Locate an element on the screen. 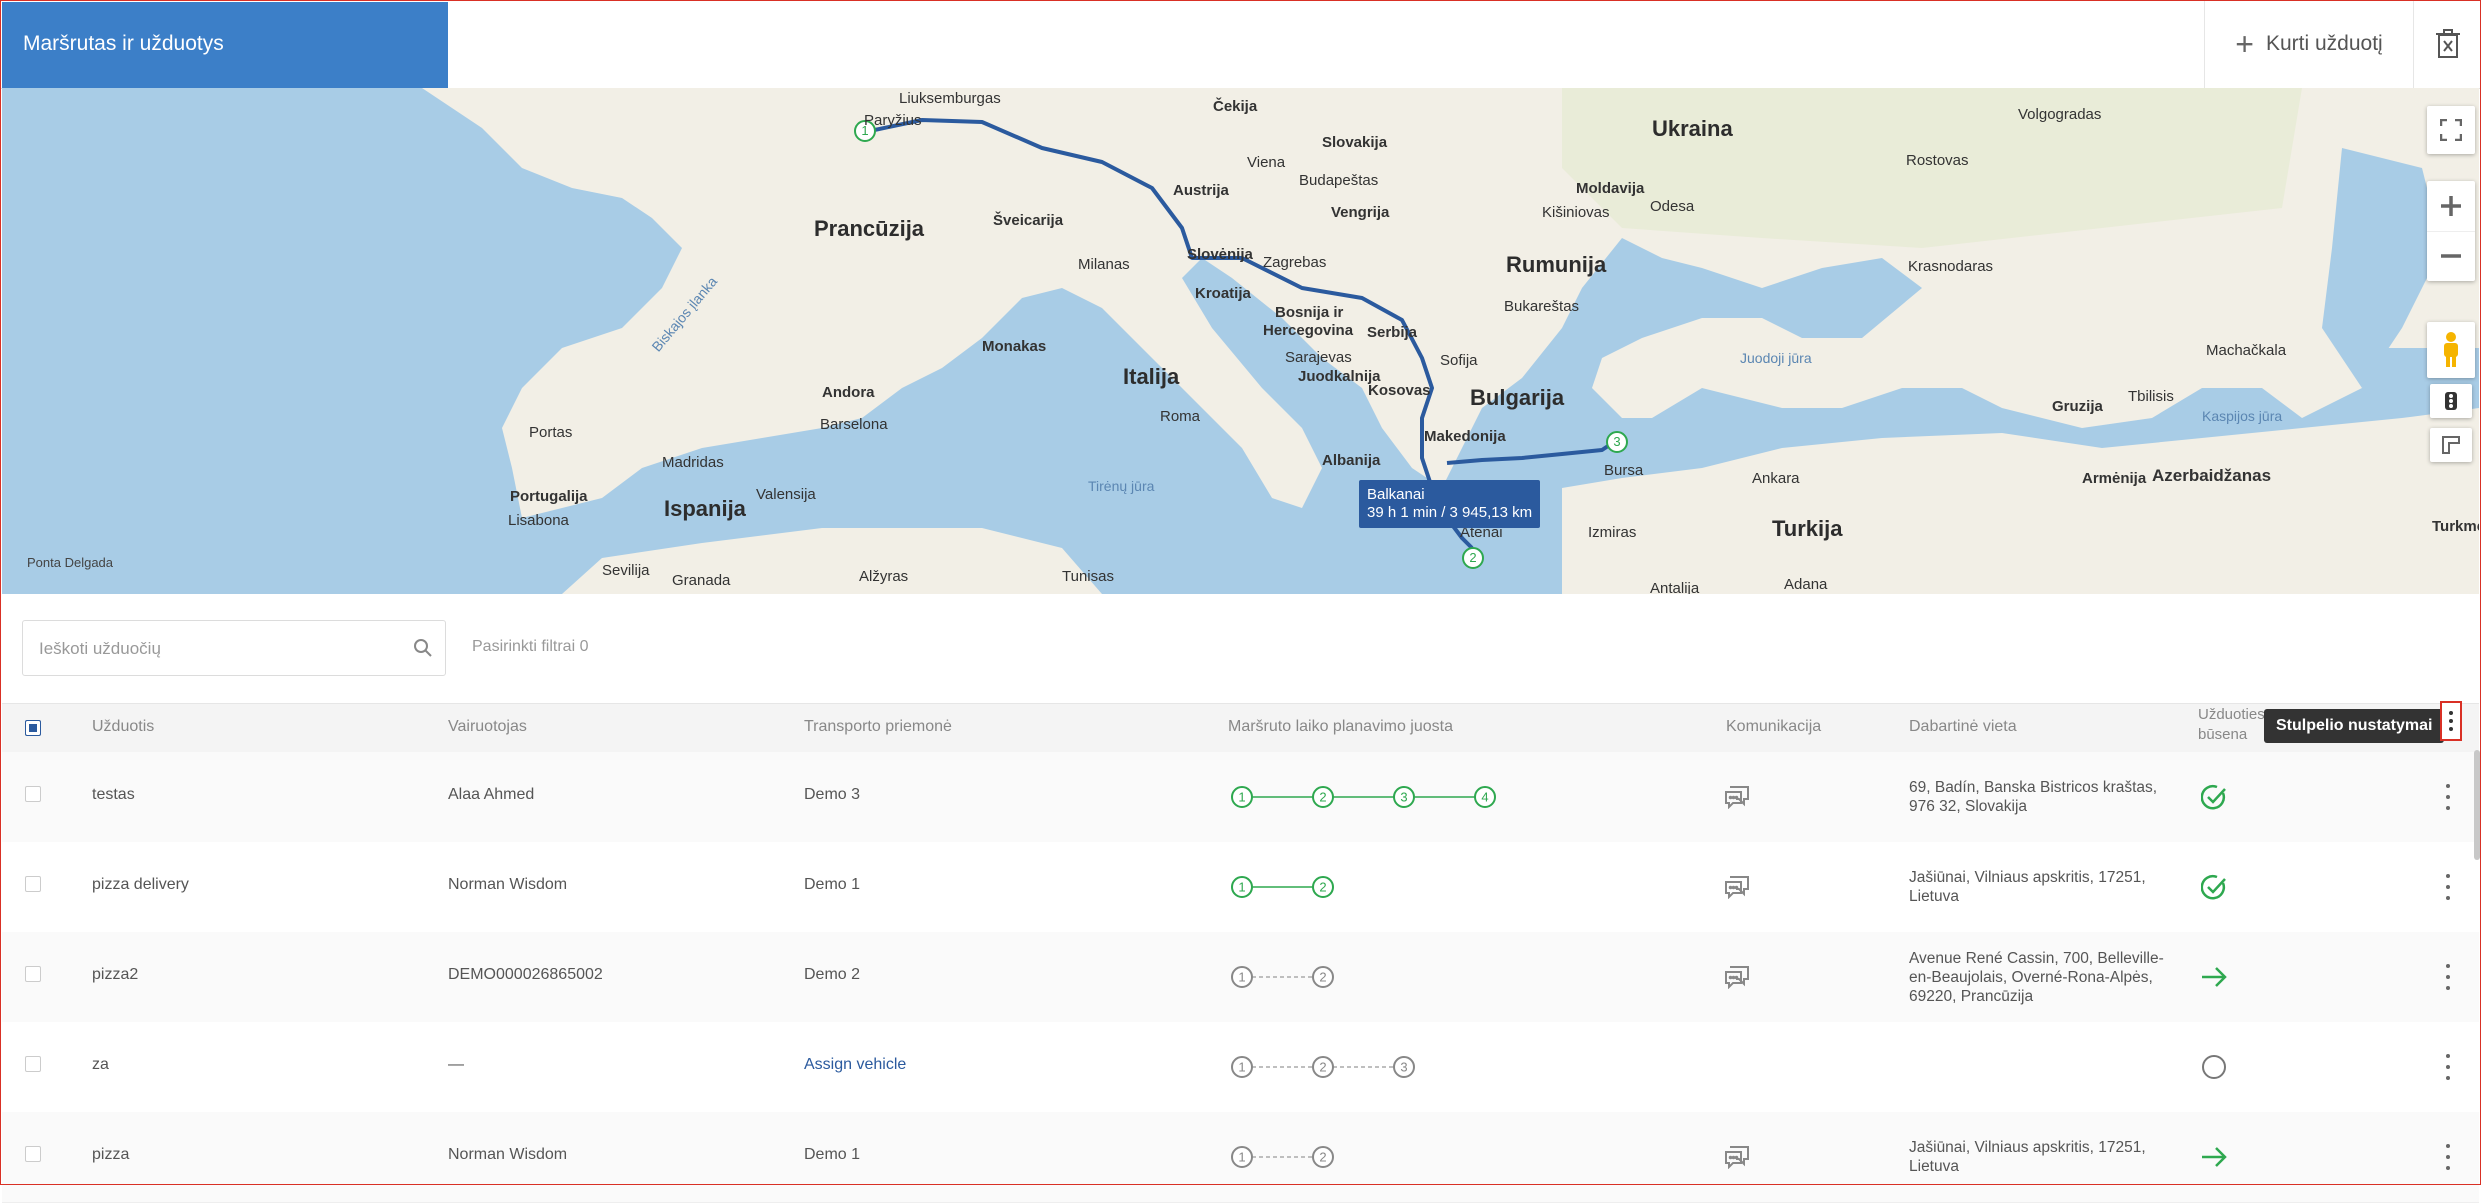  route-timeline: 1 2 3 4 is located at coordinates (1363, 797).